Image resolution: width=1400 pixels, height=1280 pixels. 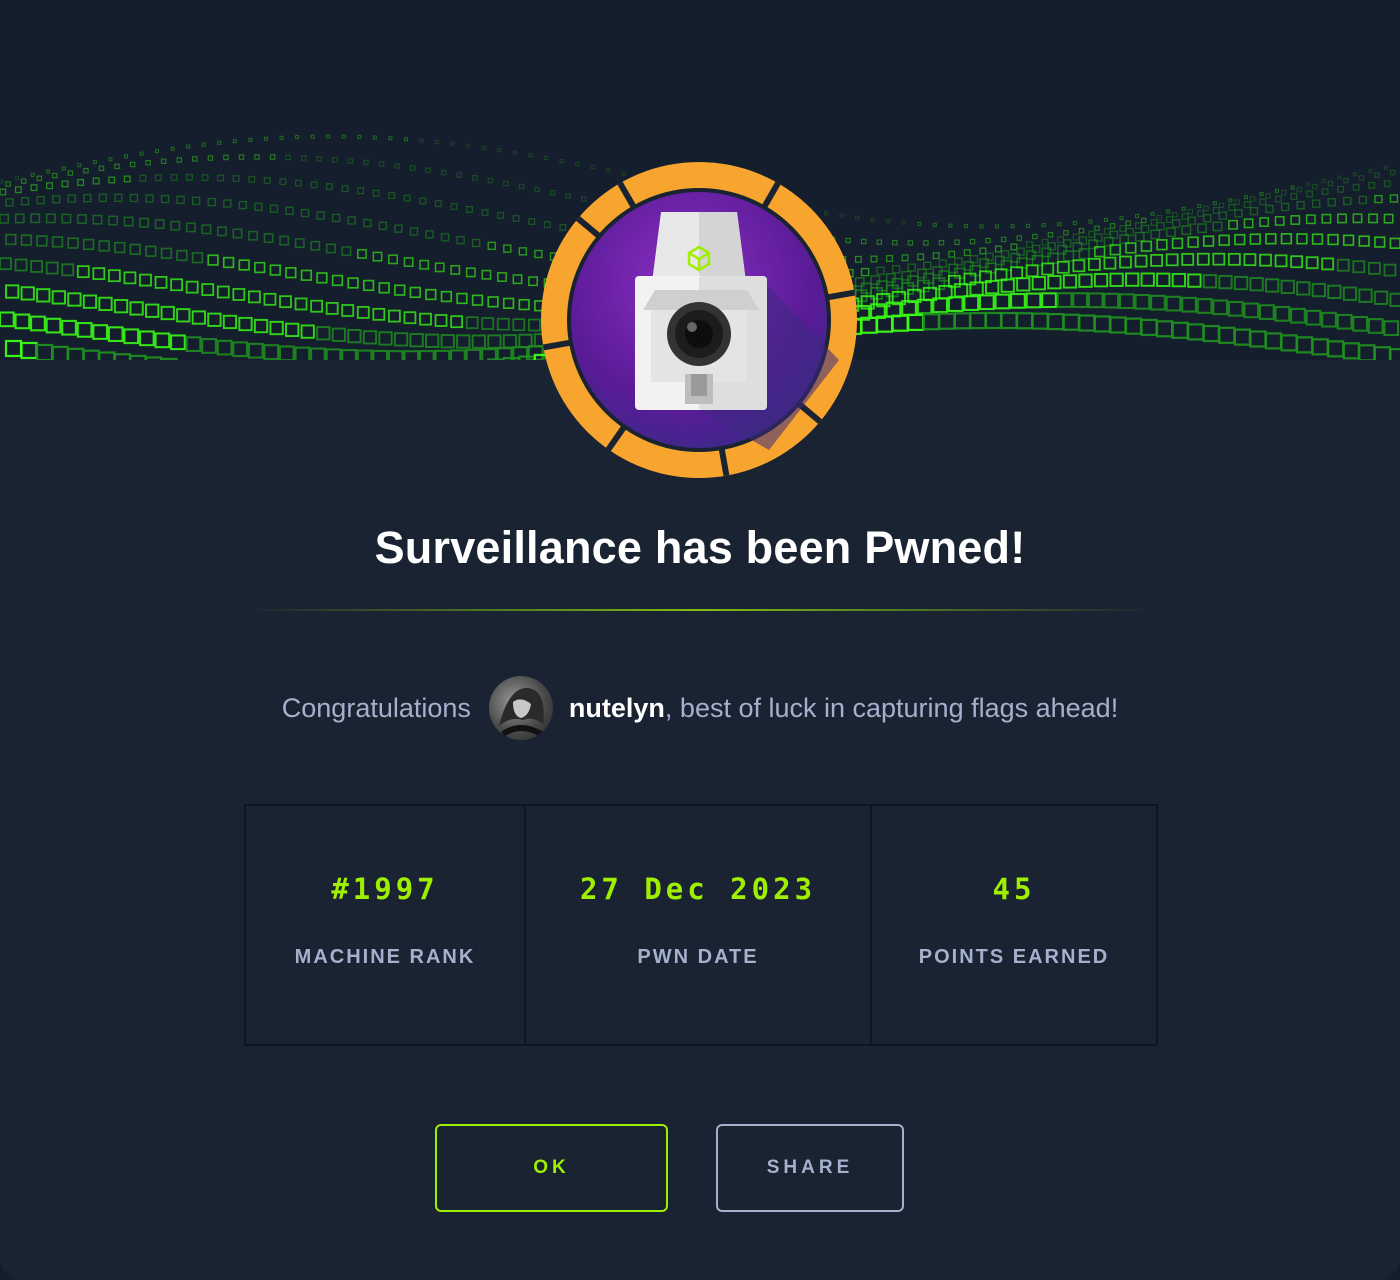 I want to click on user-avatar-icon, so click(x=521, y=712).